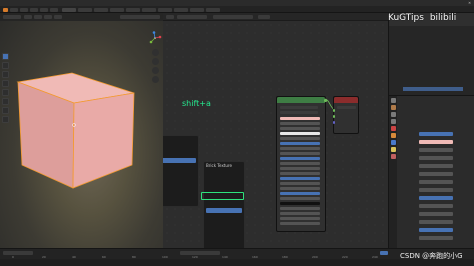 The image size is (474, 266). What do you see at coordinates (222, 196) in the screenshot?
I see `highlight-box` at bounding box center [222, 196].